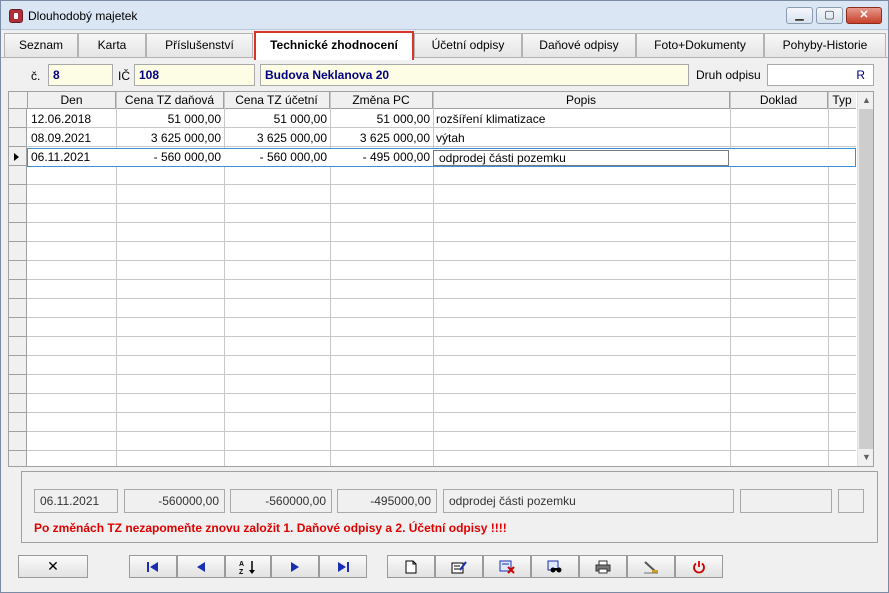 The image size is (889, 593). I want to click on asset-name-field: Budova Neklanova 20, so click(474, 75).